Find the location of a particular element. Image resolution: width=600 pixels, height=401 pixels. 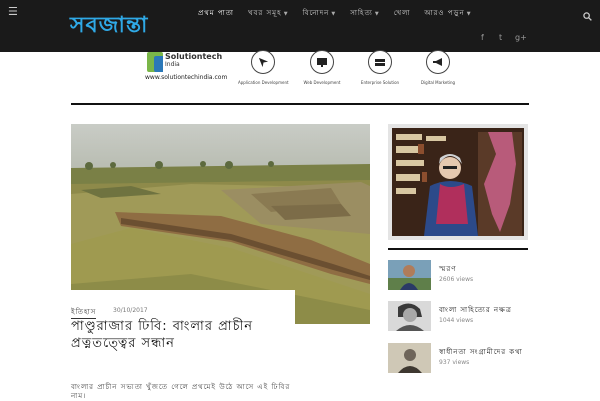

nav-item-news: খবর সমূহ ▼ is located at coordinates (268, 13).